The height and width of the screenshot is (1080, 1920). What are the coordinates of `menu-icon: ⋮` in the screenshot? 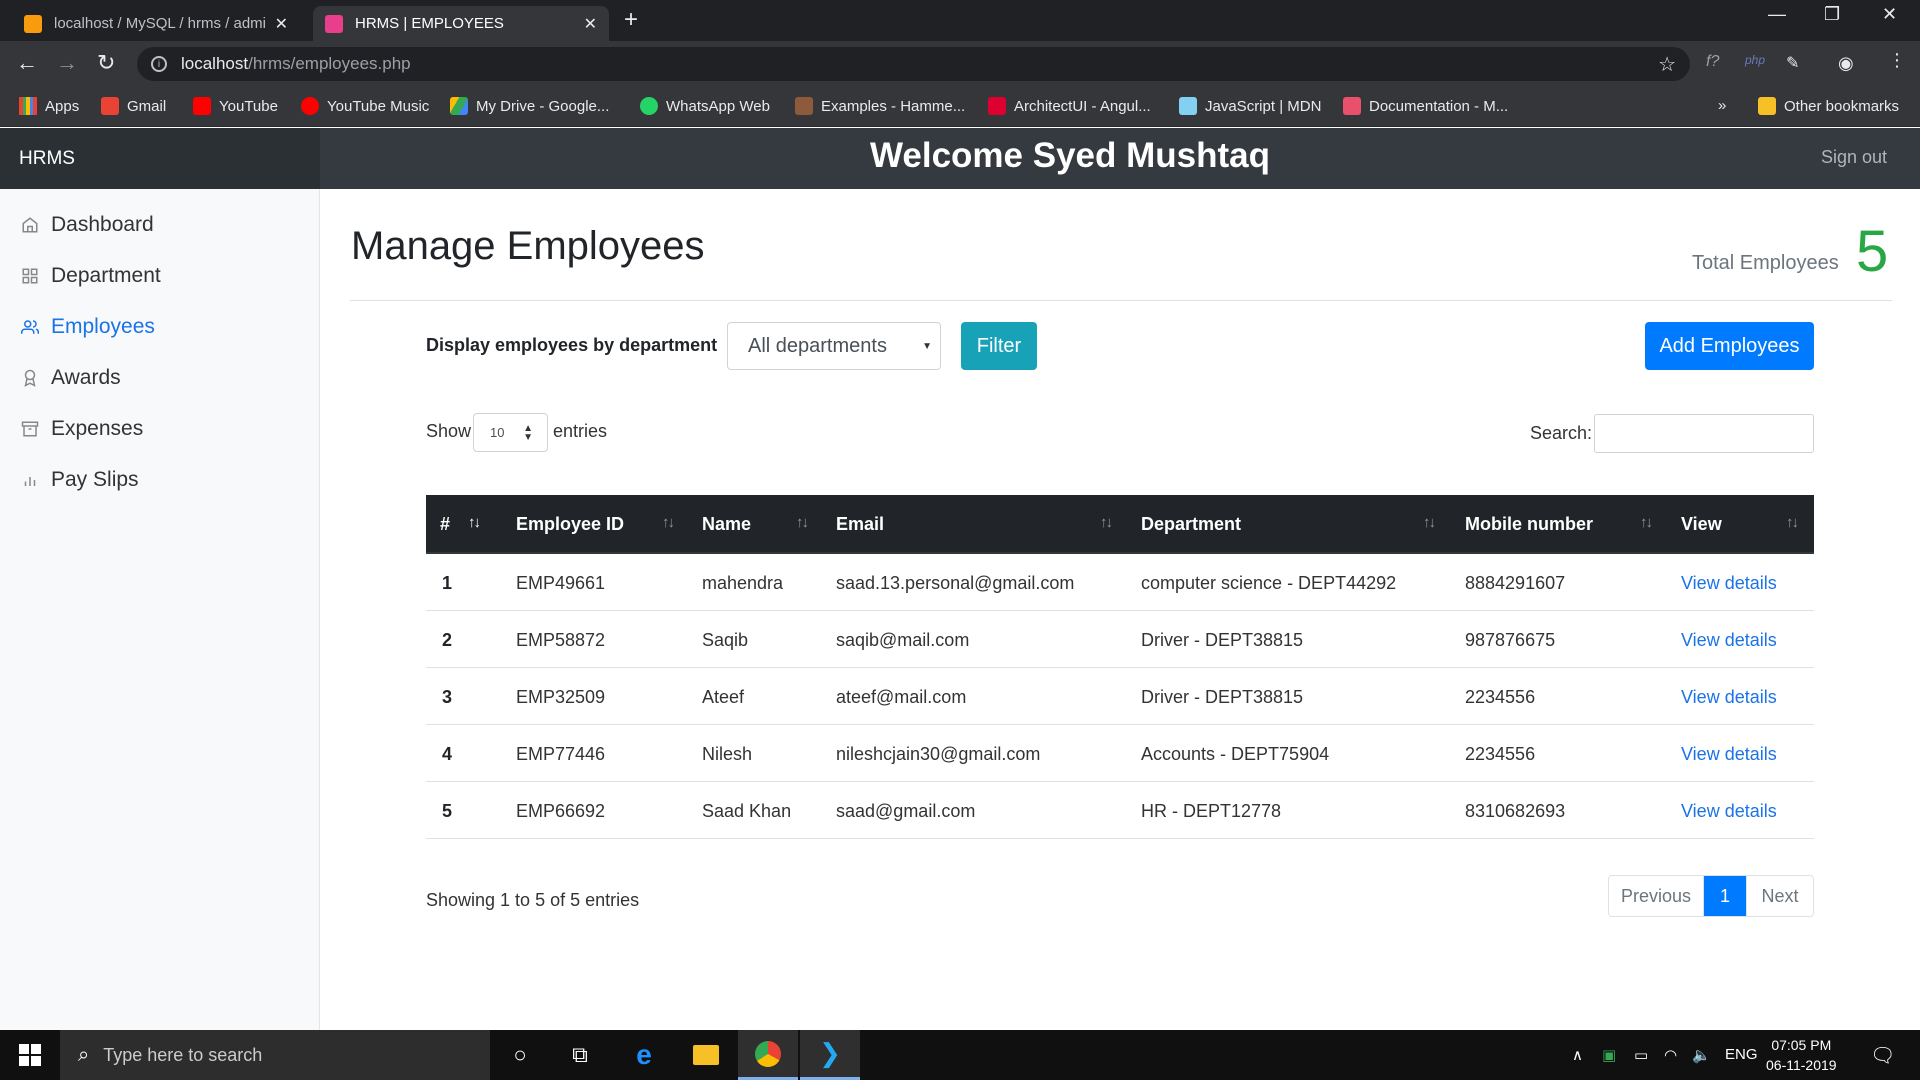 It's located at (1897, 60).